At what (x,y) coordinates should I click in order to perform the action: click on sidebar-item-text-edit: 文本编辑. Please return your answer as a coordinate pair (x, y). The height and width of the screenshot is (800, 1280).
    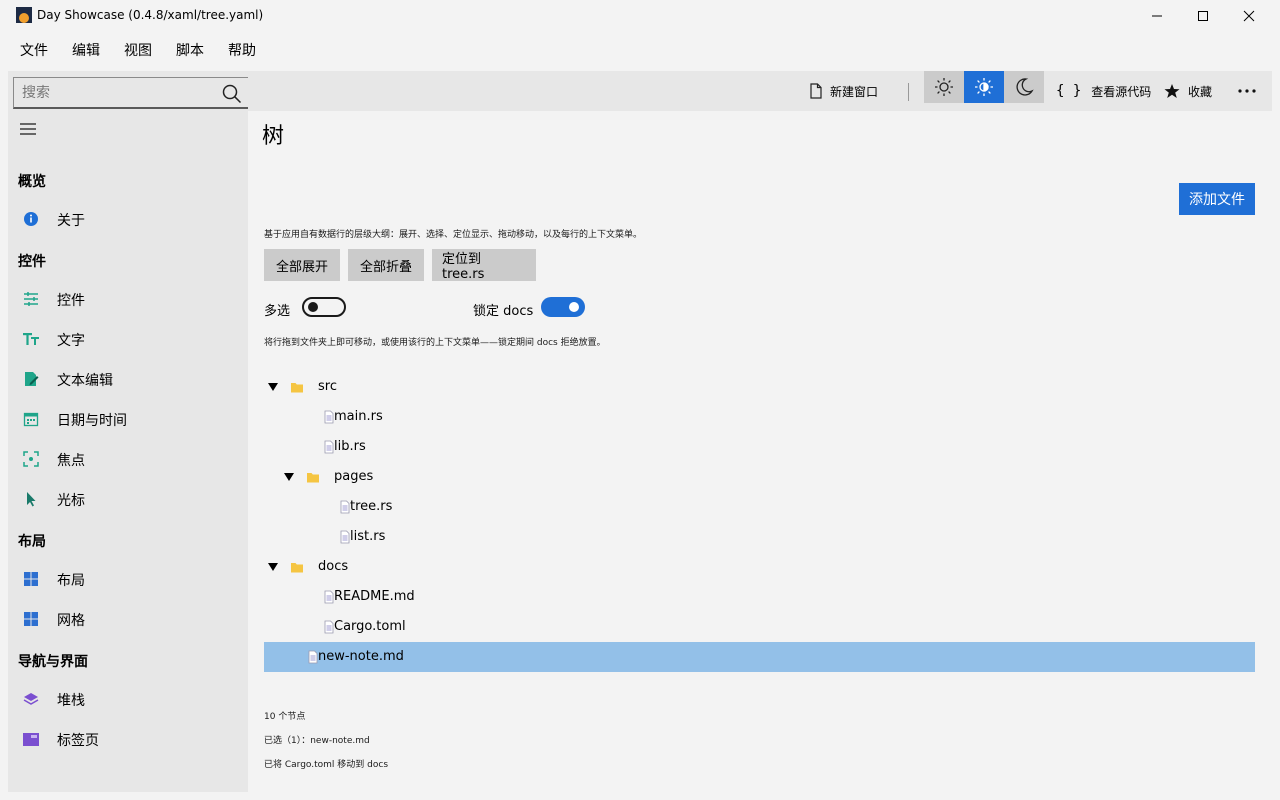
    Looking at the image, I should click on (128, 379).